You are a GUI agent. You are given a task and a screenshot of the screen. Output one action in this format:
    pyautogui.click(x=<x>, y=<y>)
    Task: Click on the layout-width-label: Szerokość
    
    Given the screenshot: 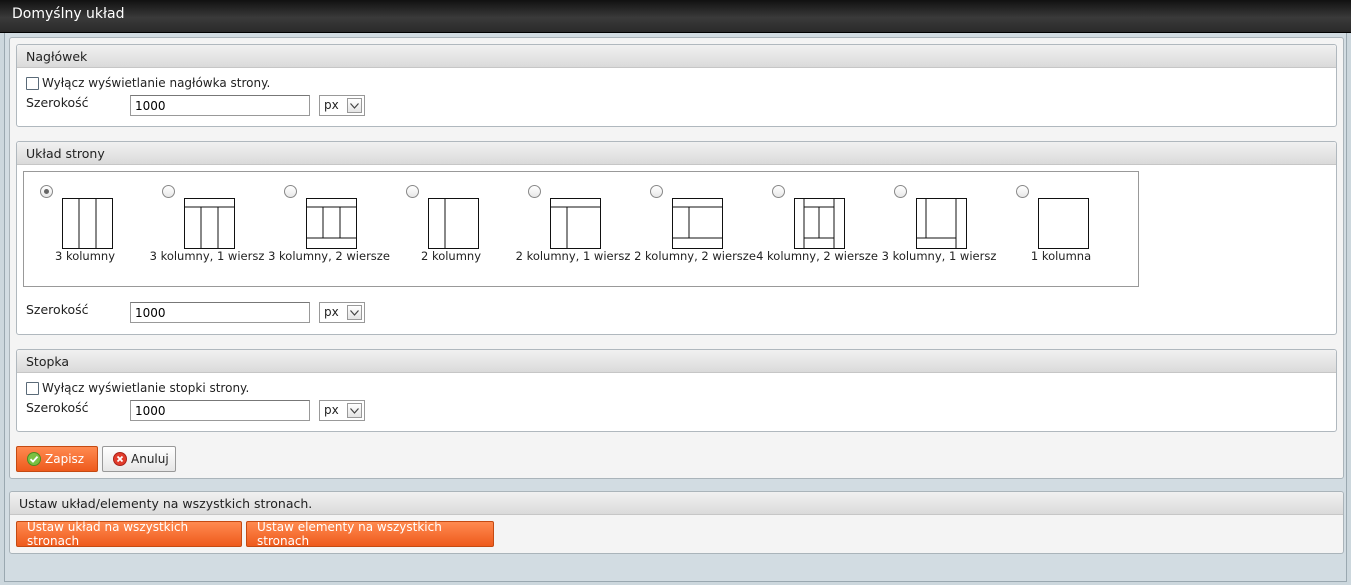 What is the action you would take?
    pyautogui.click(x=57, y=309)
    